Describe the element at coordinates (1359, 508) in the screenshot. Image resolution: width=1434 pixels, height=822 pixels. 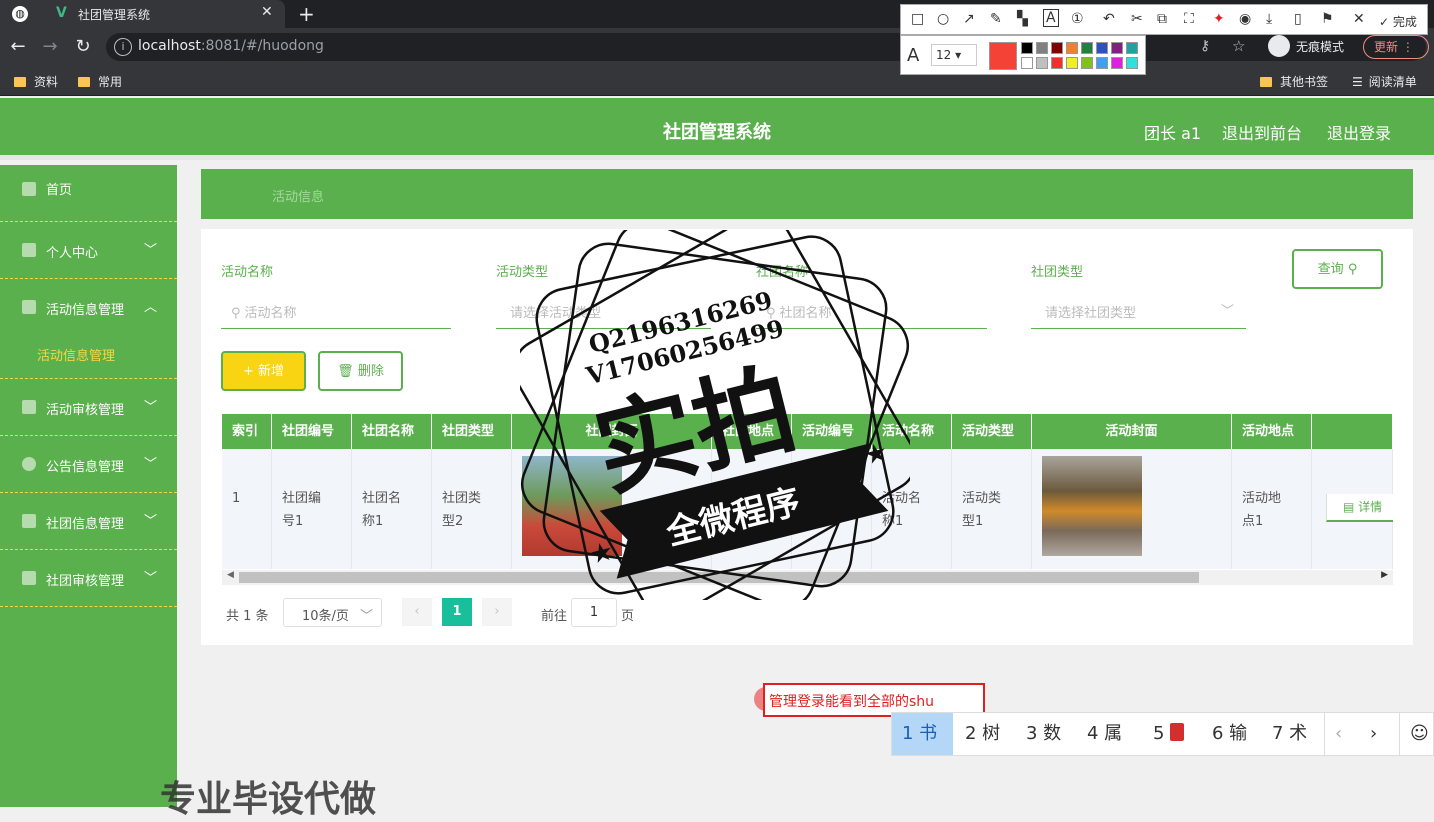
I see `detail-button: ▤ 详情` at that location.